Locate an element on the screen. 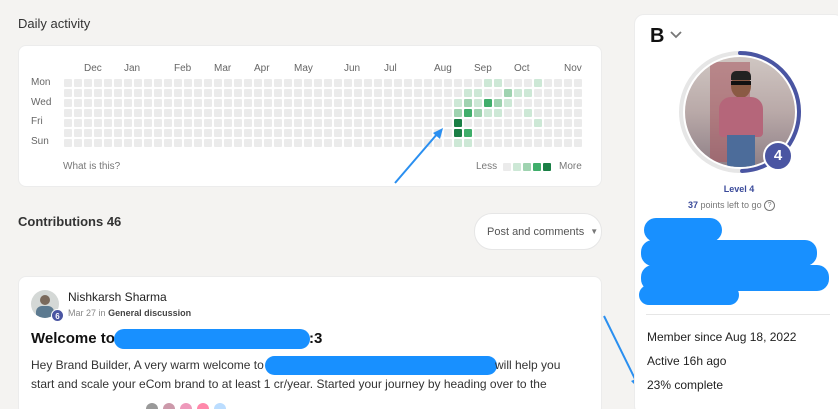 The image size is (838, 409). post-title-end: :3 is located at coordinates (316, 338).